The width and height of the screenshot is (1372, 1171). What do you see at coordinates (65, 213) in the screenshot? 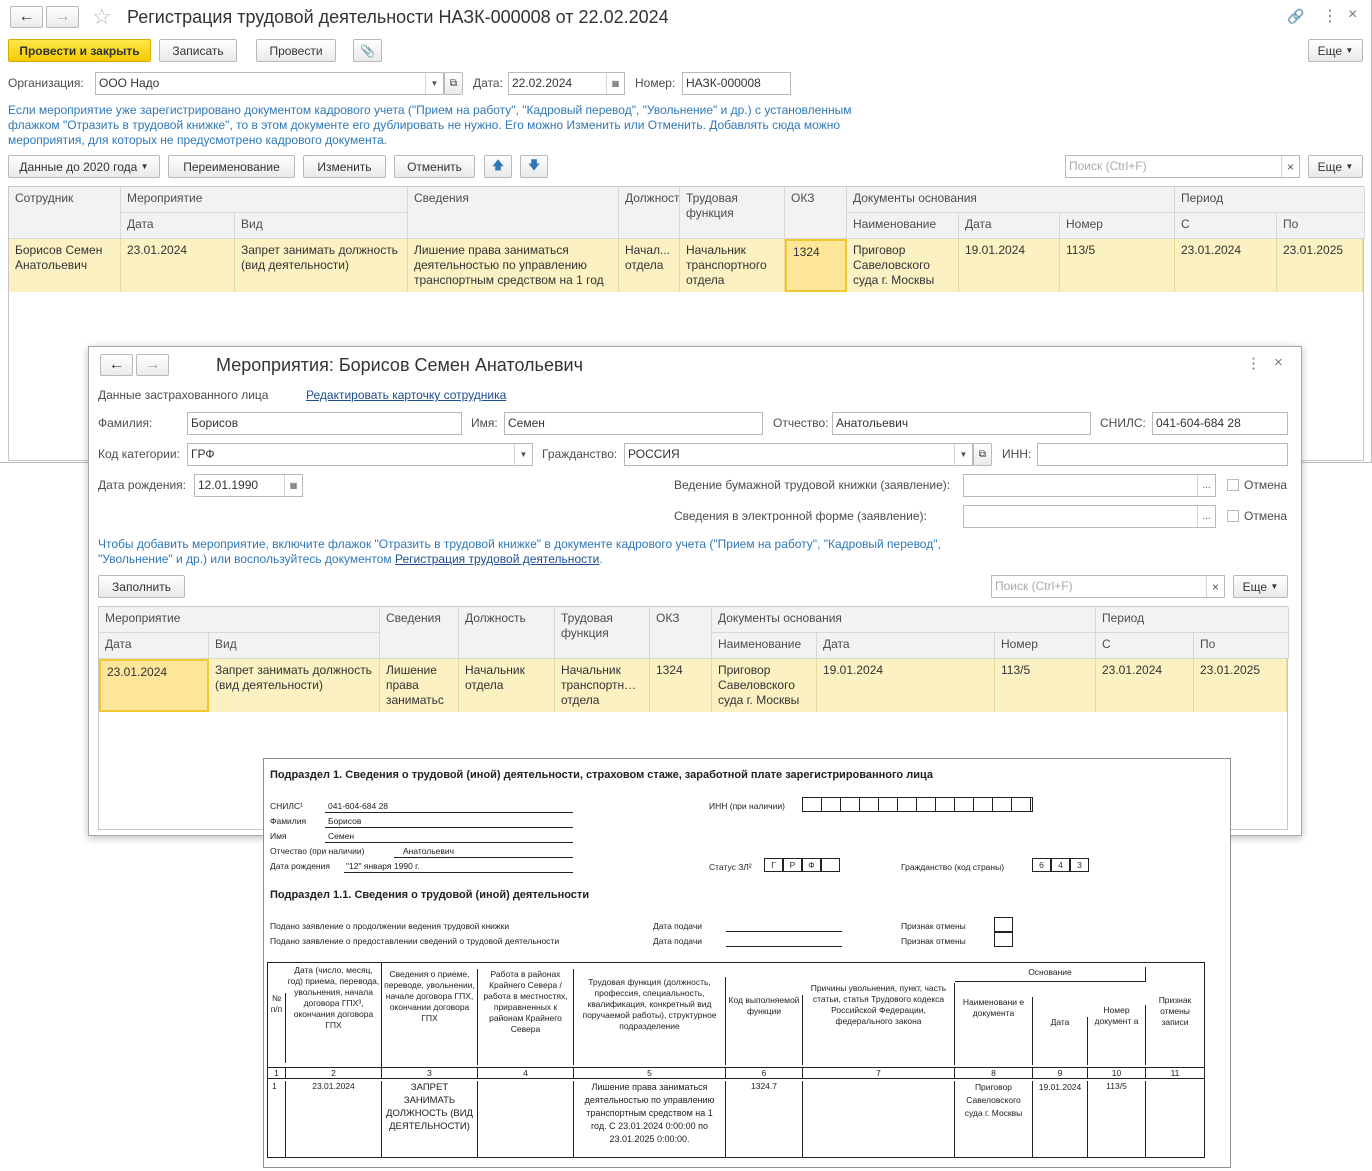
I see `col-employee: Сотрудник` at bounding box center [65, 213].